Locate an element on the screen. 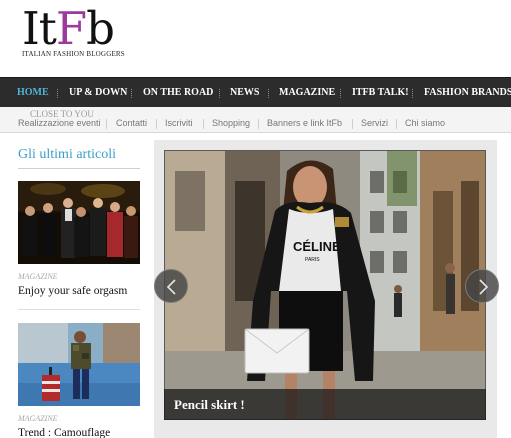  sidebar-title: Gli ultimi articoli is located at coordinates (67, 154).